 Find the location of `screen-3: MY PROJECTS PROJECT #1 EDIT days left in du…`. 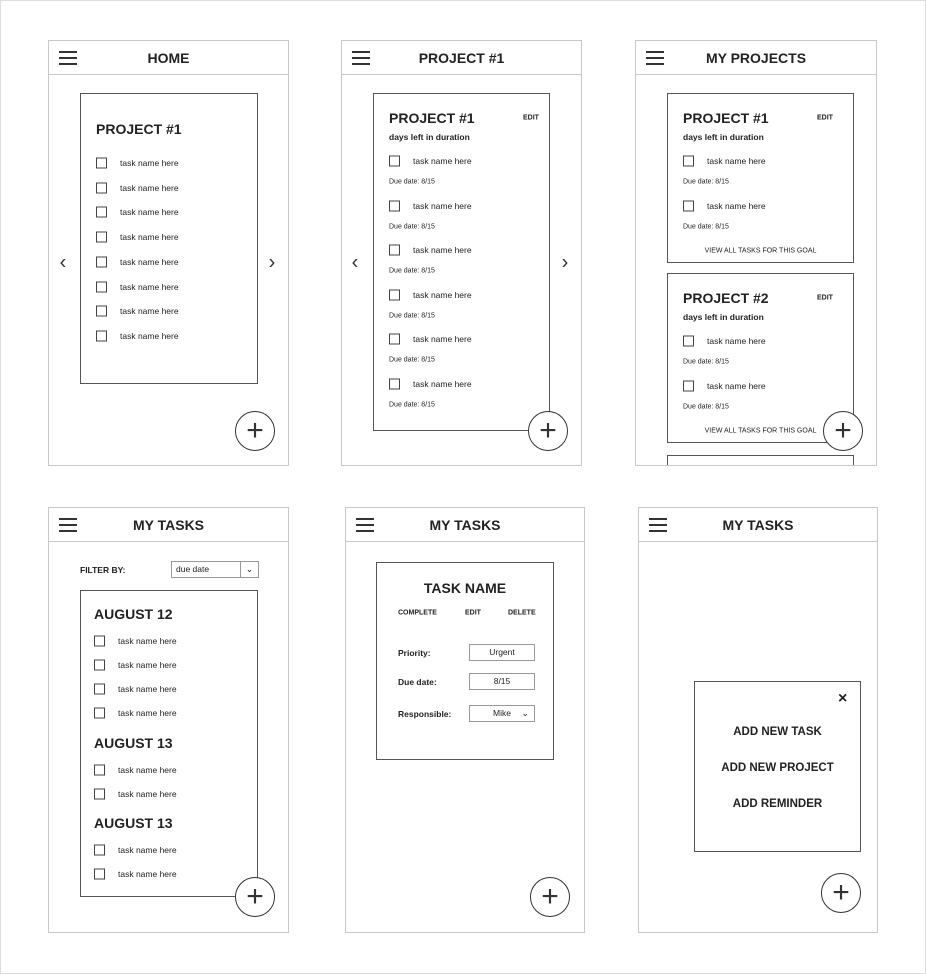

screen-3: MY PROJECTS PROJECT #1 EDIT days left in du… is located at coordinates (756, 253).